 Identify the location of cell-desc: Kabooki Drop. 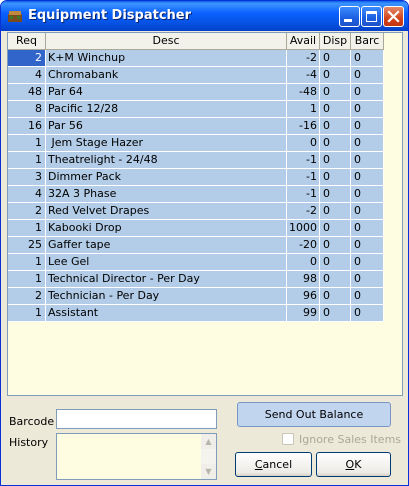
(166, 228).